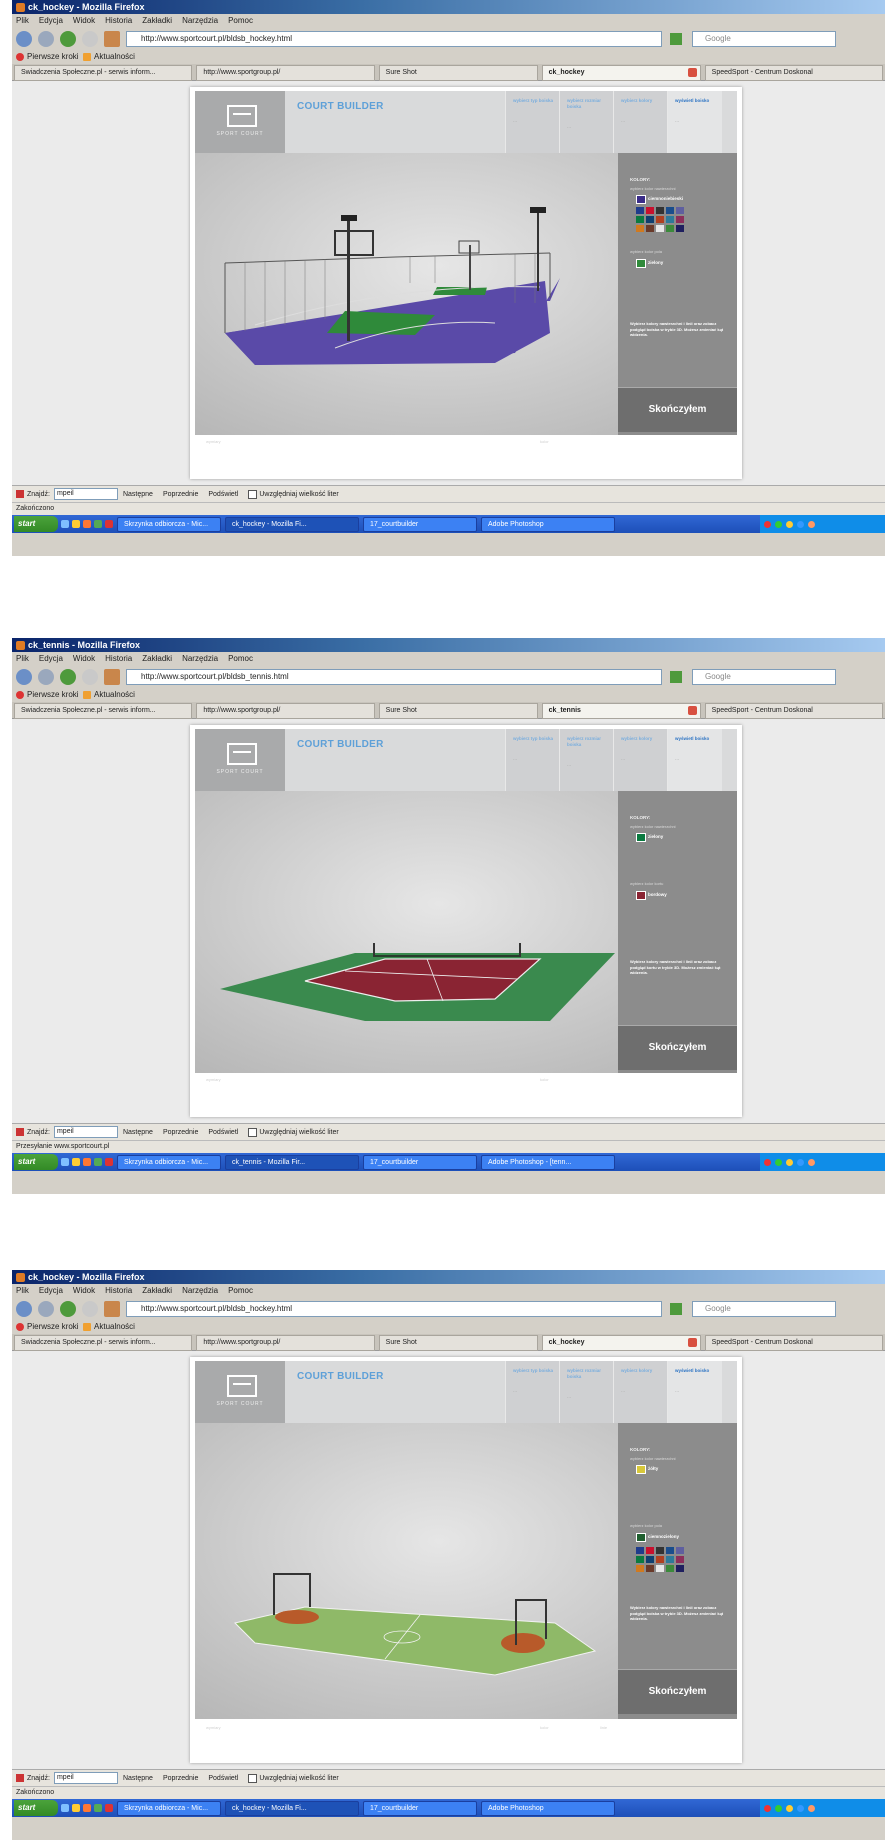  What do you see at coordinates (692, 72) in the screenshot?
I see `close-tab-icon` at bounding box center [692, 72].